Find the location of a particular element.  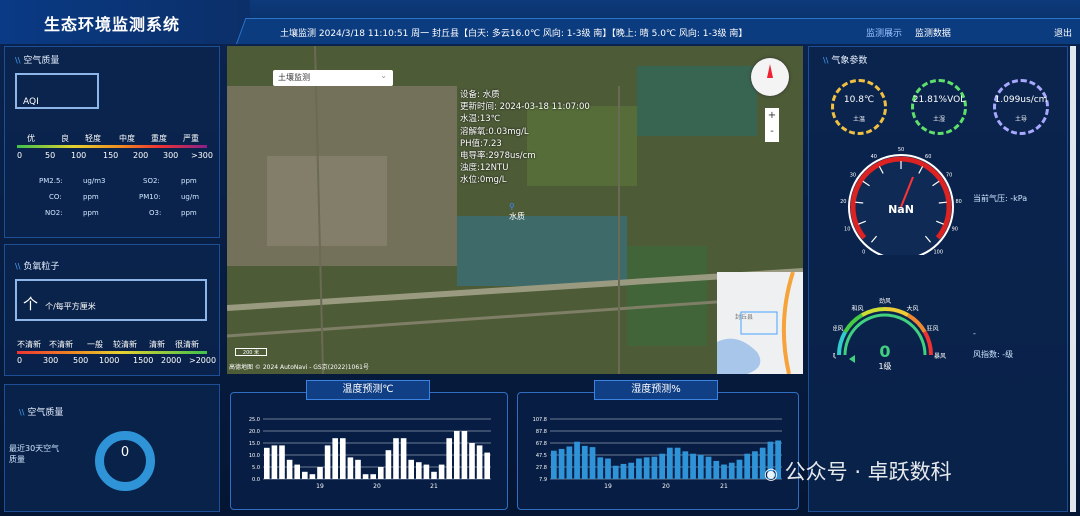

gauge-tick-label: 0 is located at coordinates (863, 252).